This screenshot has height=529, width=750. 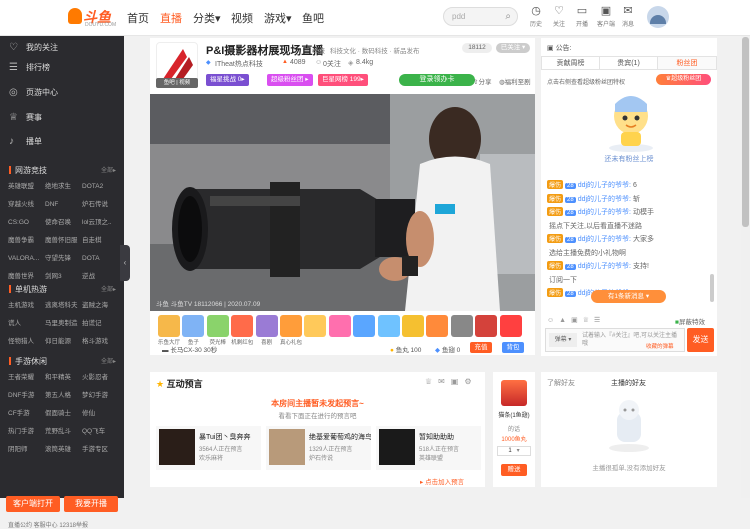 What do you see at coordinates (291, 330) in the screenshot?
I see `gift-item: 真心礼包` at bounding box center [291, 330].